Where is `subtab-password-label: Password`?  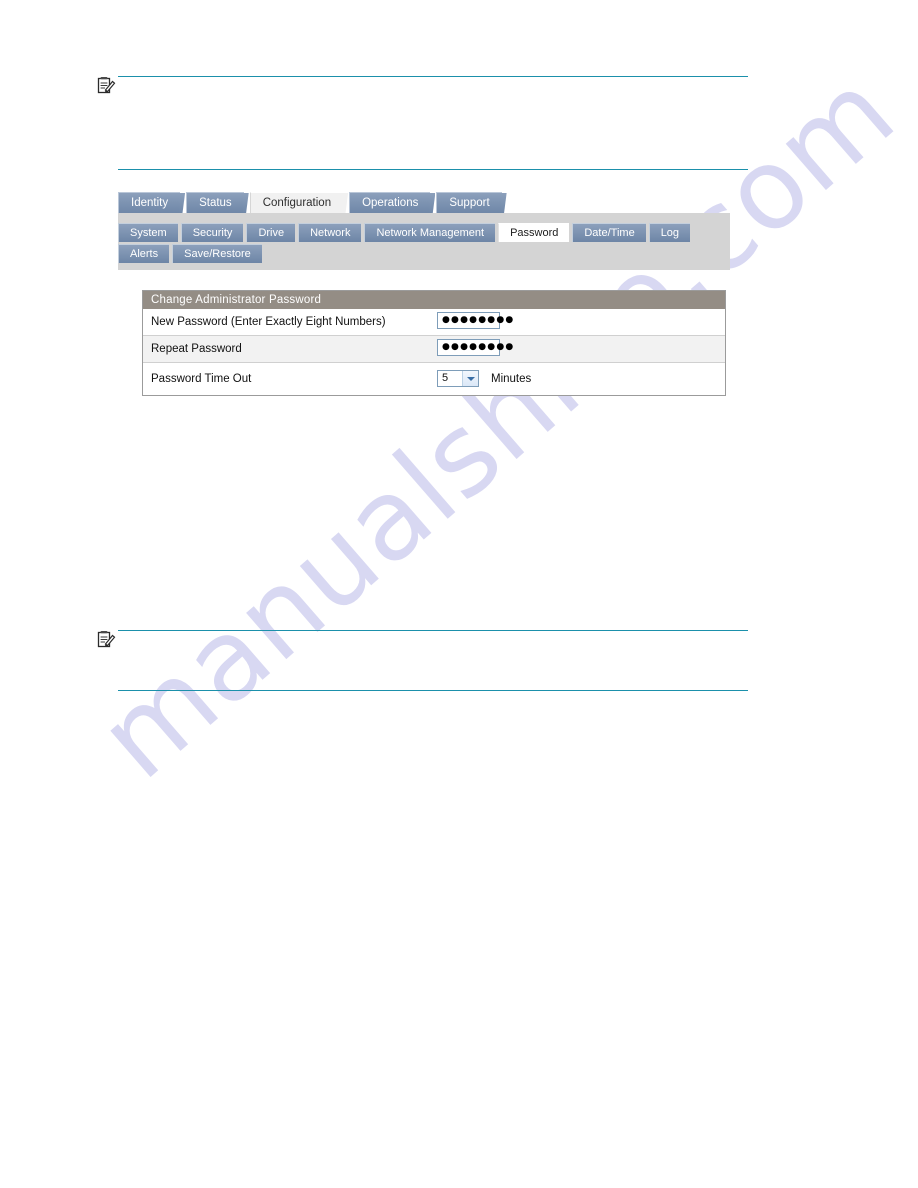
subtab-password-label: Password is located at coordinates (534, 233).